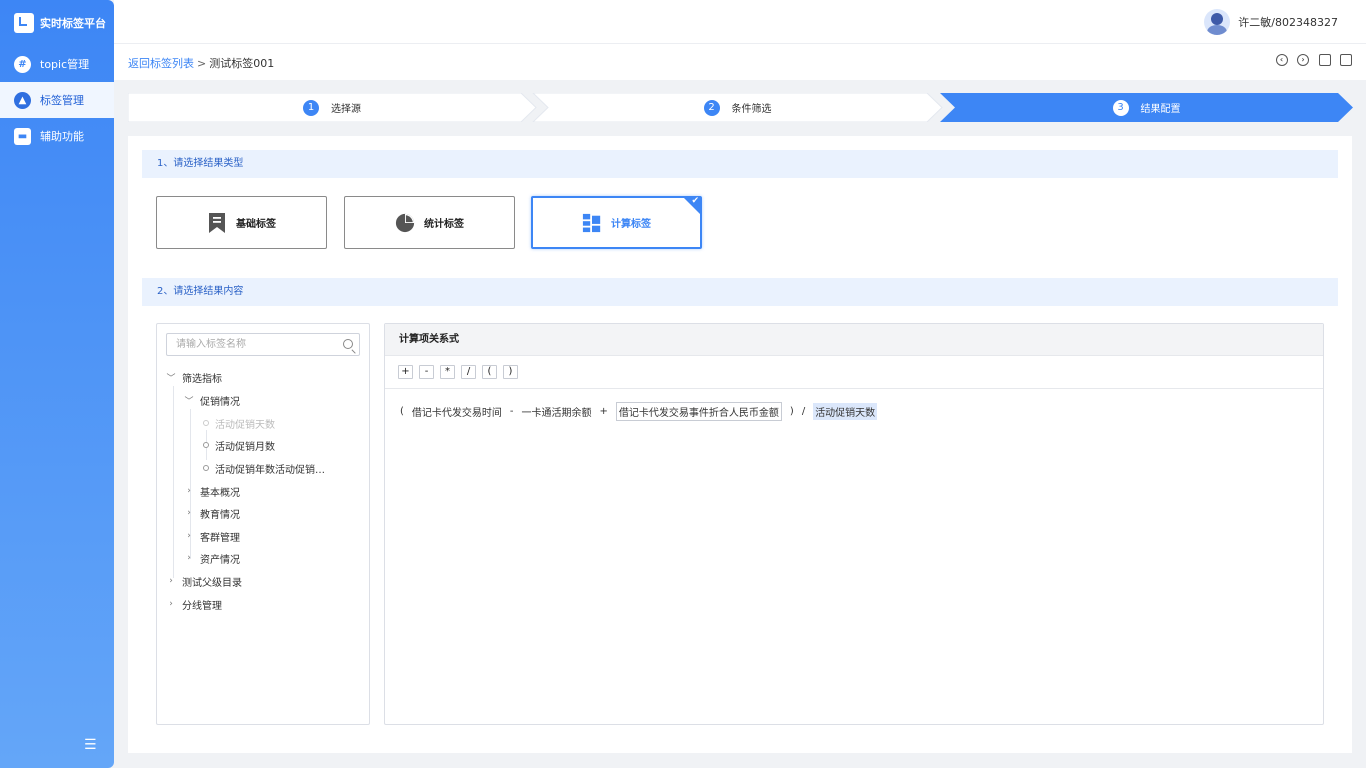  I want to click on tree-leaf-promo-days: 活动促销天数, so click(239, 423).